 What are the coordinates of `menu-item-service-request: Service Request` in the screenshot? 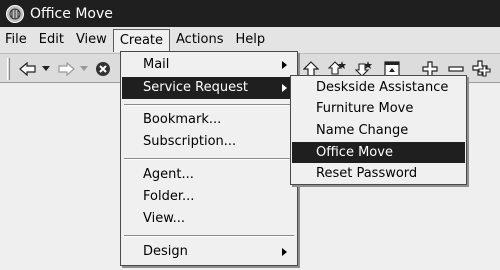 It's located at (209, 88).